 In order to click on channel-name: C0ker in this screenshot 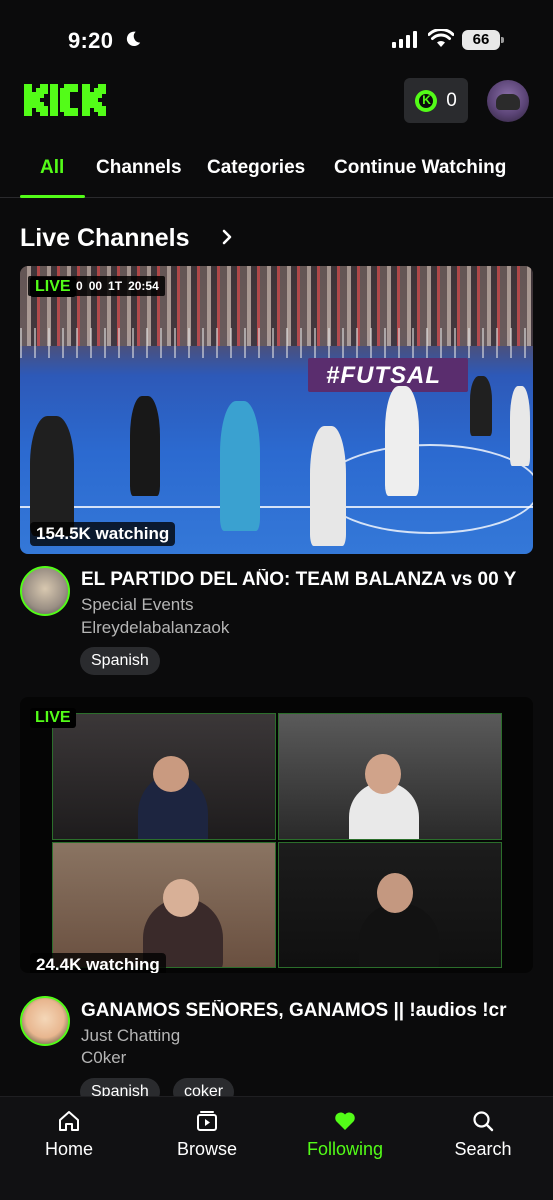, I will do `click(103, 1058)`.